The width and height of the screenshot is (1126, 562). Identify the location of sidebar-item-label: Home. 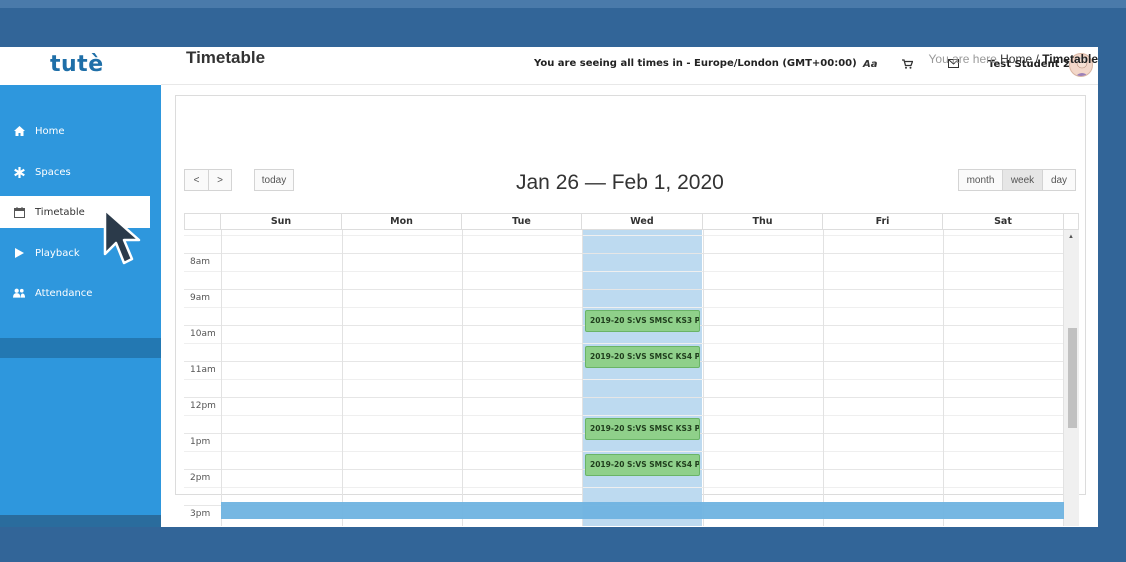
(50, 131).